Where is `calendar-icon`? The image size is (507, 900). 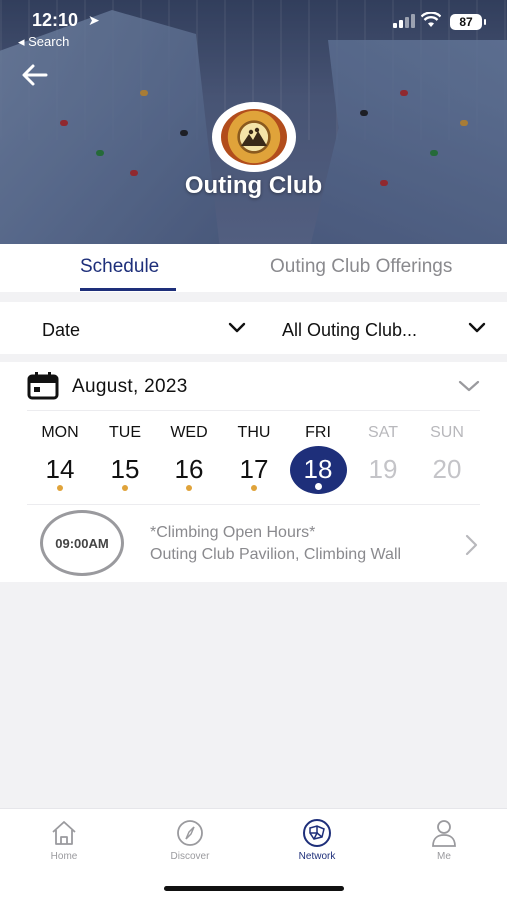
calendar-icon is located at coordinates (43, 386).